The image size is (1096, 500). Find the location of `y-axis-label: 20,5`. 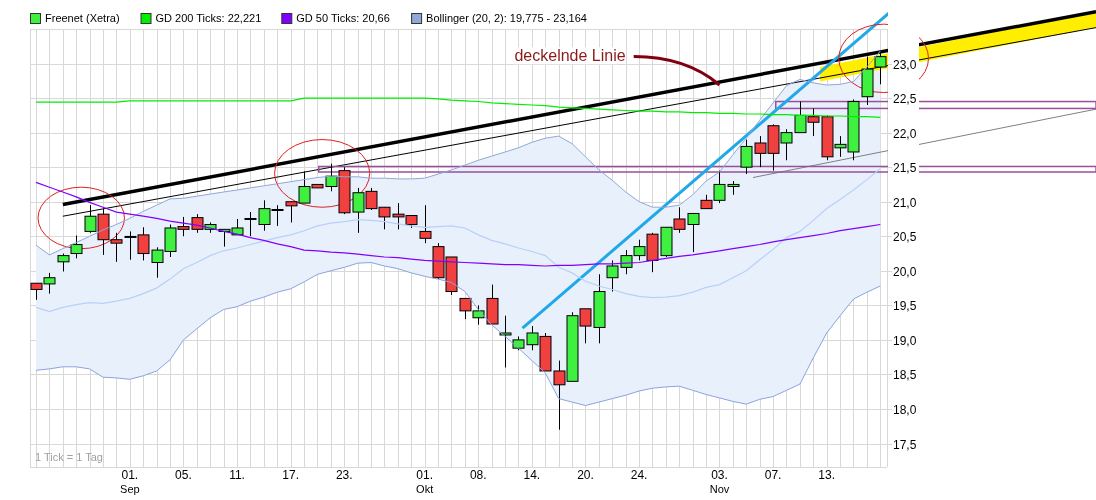

y-axis-label: 20,5 is located at coordinates (905, 236).